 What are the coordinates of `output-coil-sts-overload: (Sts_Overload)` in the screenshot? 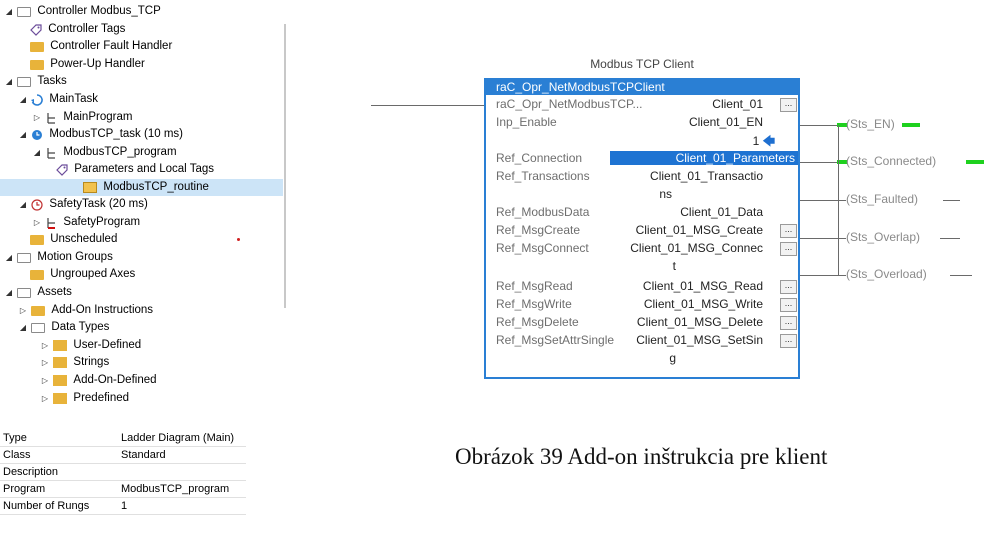 It's located at (886, 274).